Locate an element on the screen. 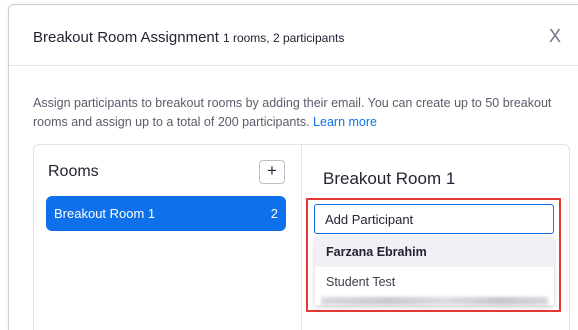  dialog-title-text: Breakout Room Assignment is located at coordinates (126, 37).